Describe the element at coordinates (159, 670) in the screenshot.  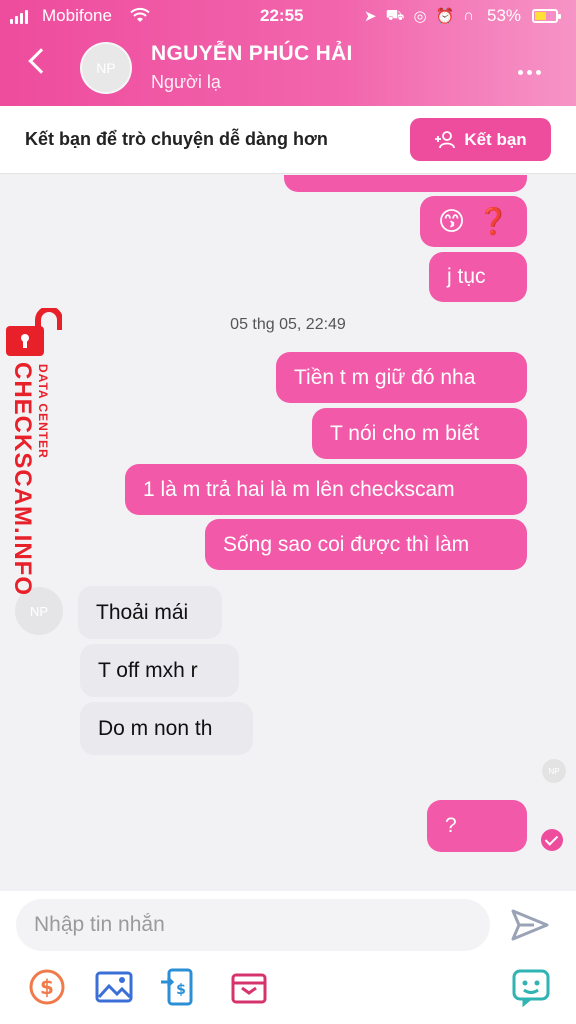
I see `message-bubble: T off mxh r` at that location.